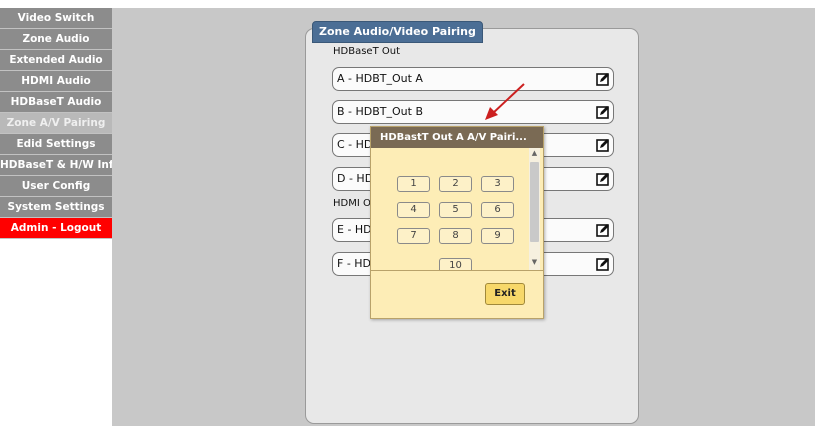 The width and height of the screenshot is (815, 426). What do you see at coordinates (366, 51) in the screenshot?
I see `hdbaset-out-heading: HDBaseT Out` at bounding box center [366, 51].